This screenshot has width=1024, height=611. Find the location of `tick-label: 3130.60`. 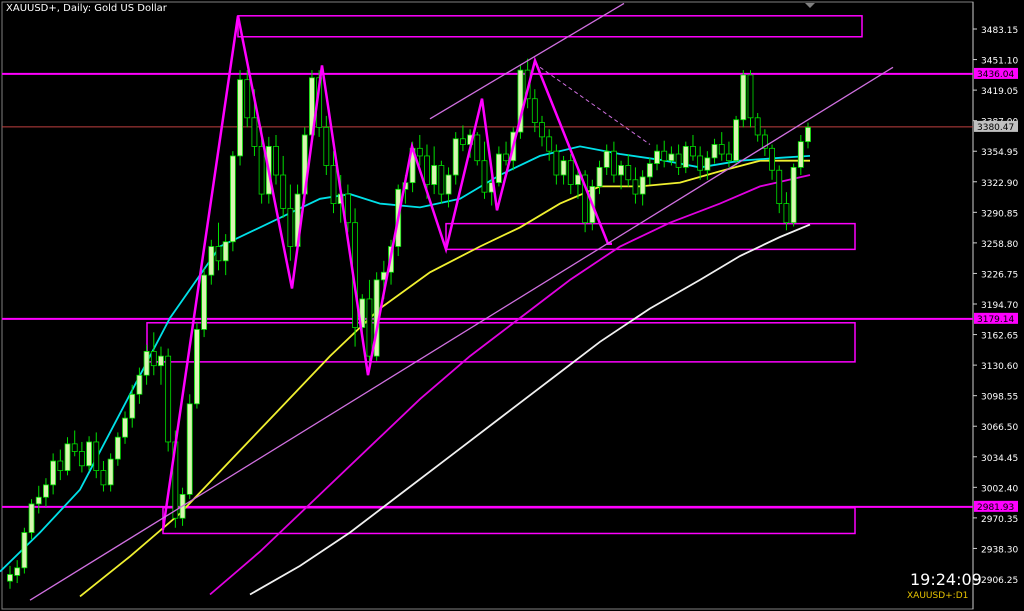

tick-label: 3130.60 is located at coordinates (999, 367).